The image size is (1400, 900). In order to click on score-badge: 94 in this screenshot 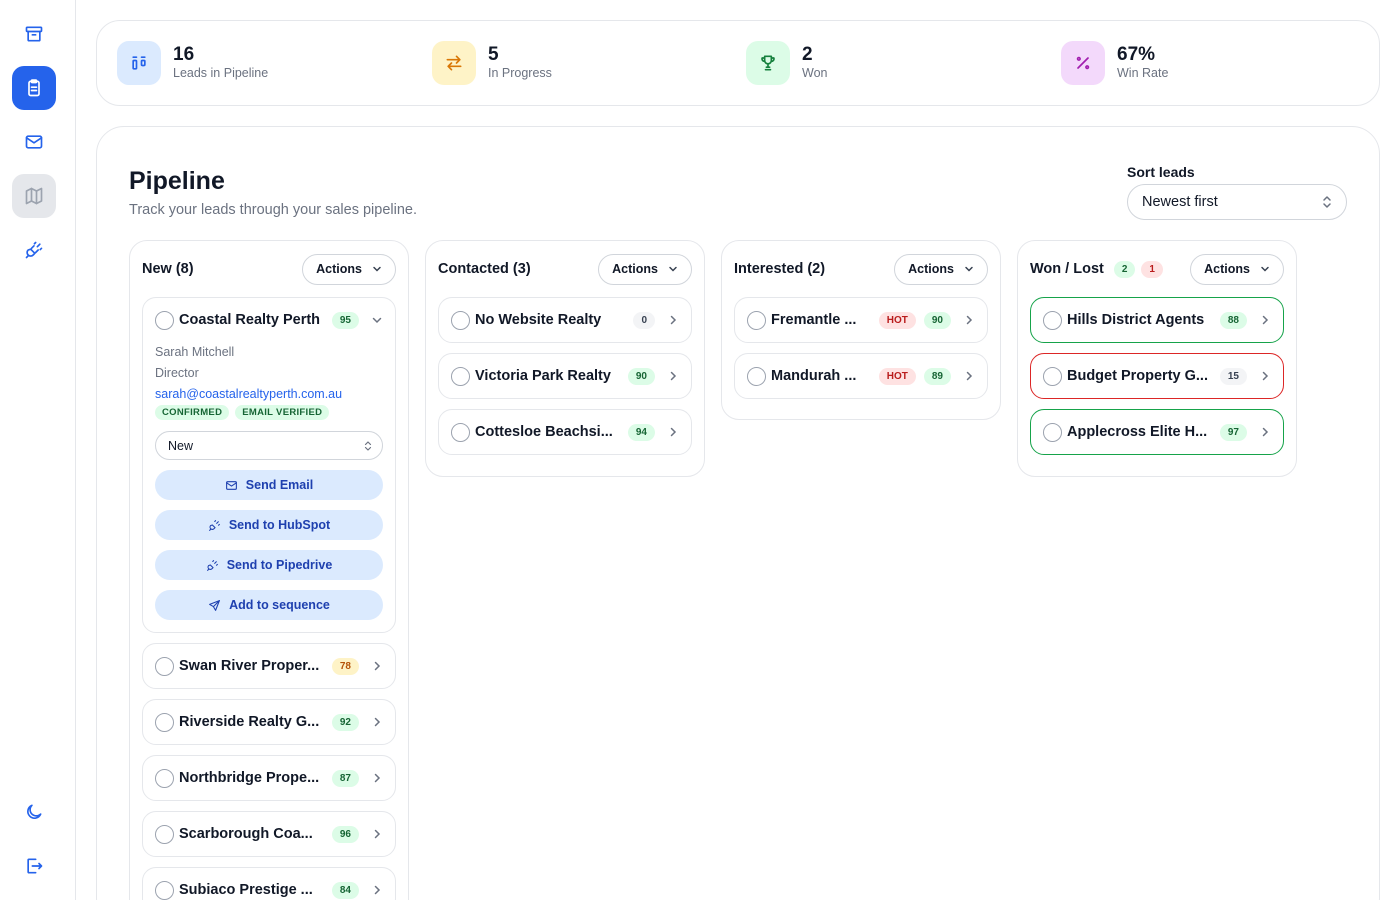, I will do `click(641, 432)`.